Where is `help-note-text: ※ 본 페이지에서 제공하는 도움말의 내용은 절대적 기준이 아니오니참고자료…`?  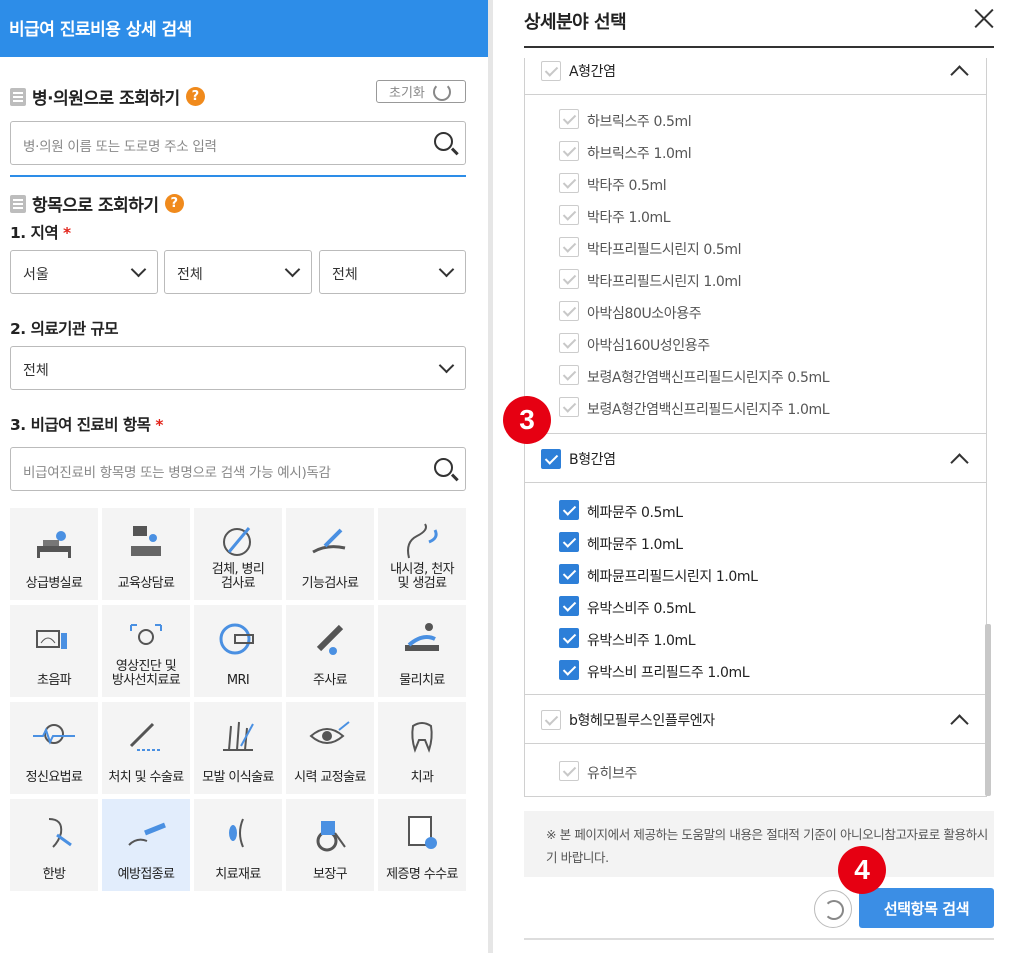
help-note-text: ※ 본 페이지에서 제공하는 도움말의 내용은 절대적 기준이 아니오니참고자료… is located at coordinates (767, 846).